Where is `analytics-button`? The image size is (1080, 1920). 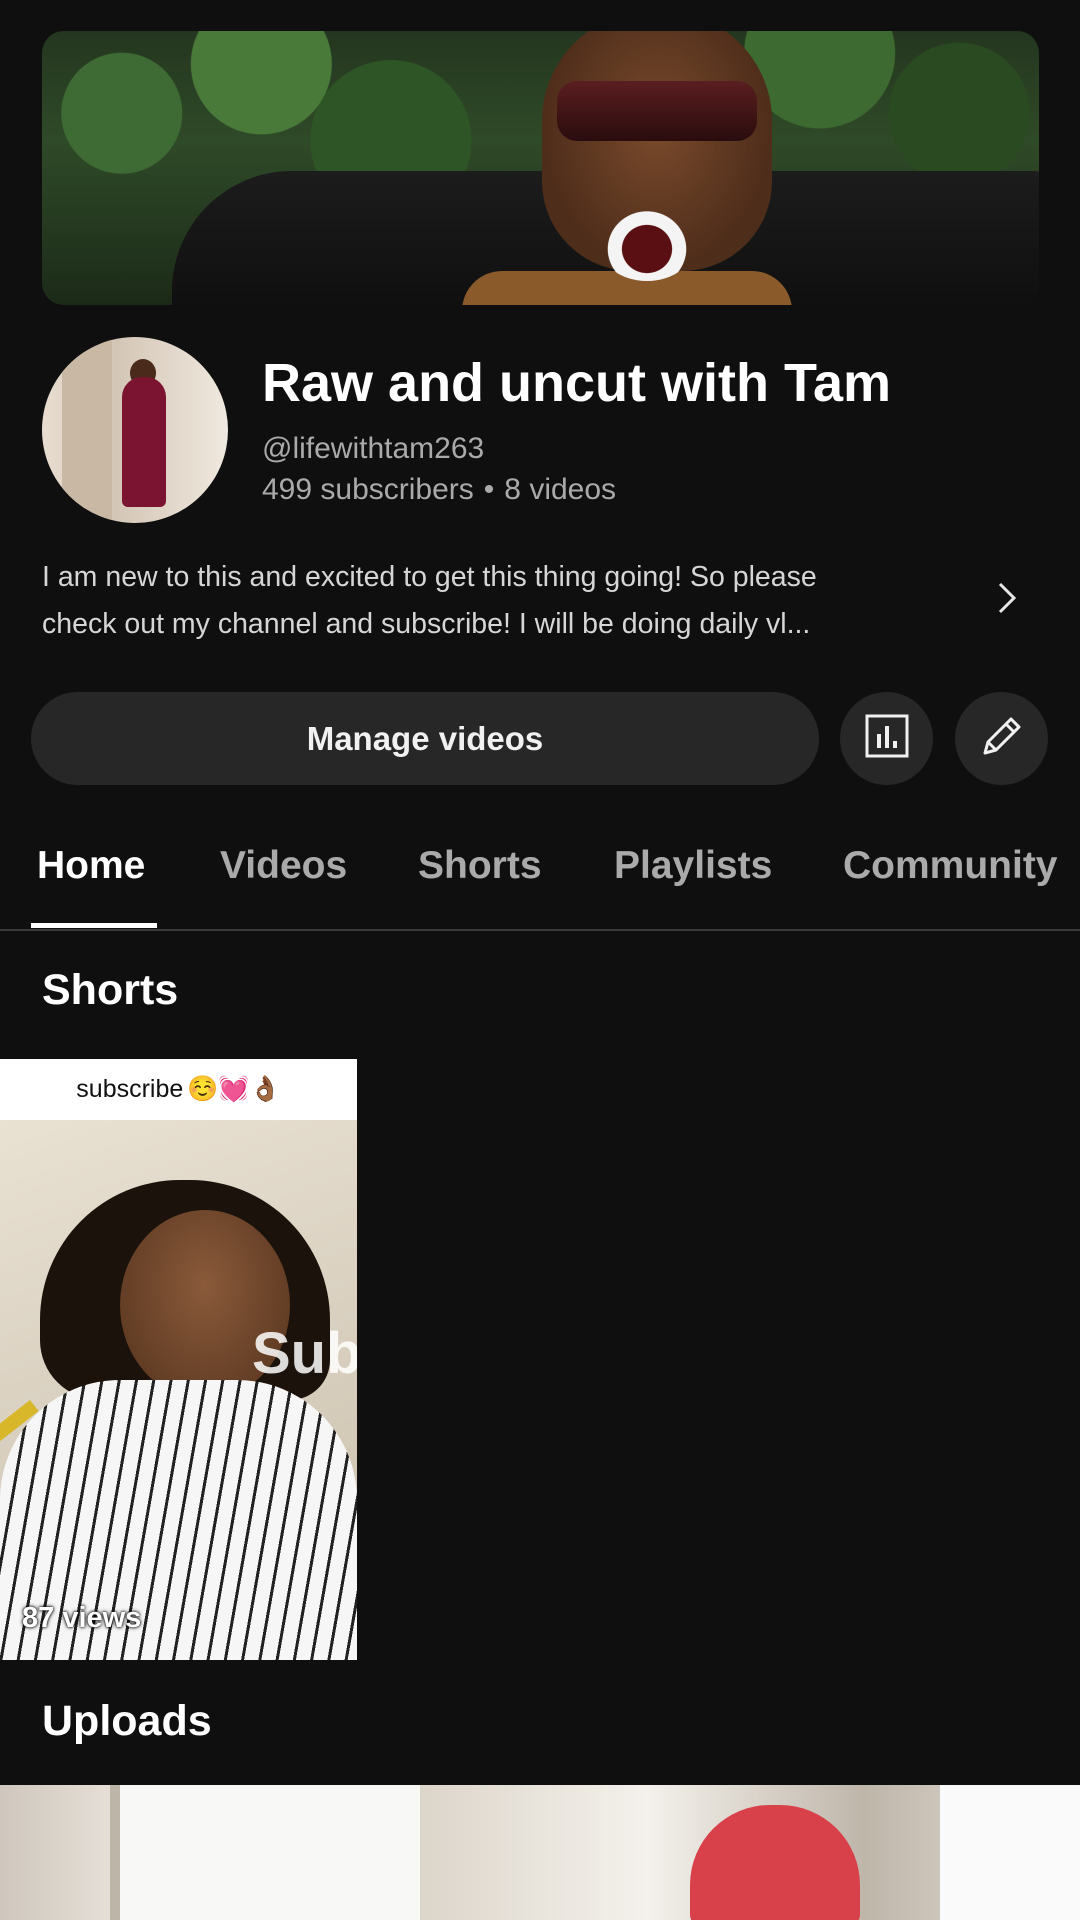 analytics-button is located at coordinates (886, 738).